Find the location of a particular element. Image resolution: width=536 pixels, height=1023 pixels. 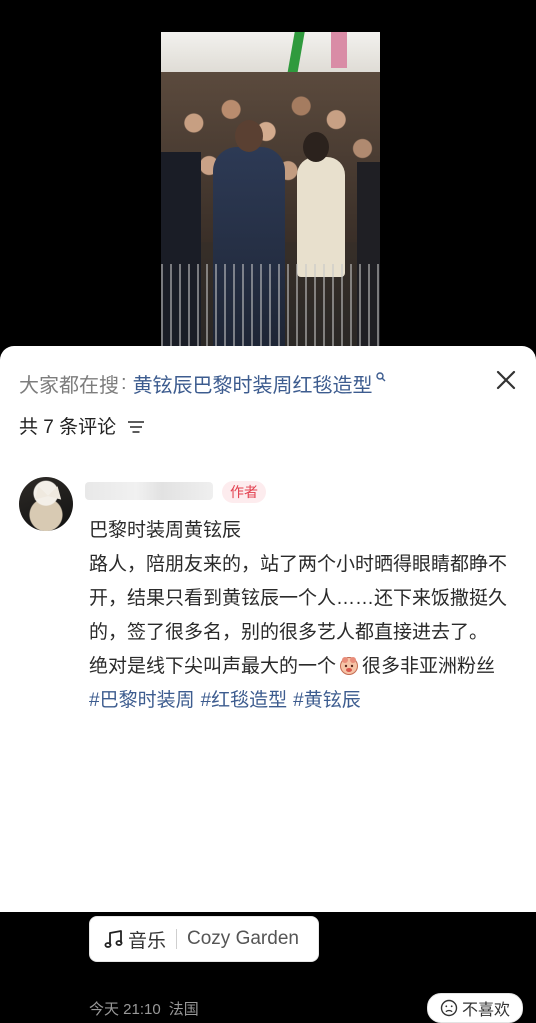

comment-location: 法国 is located at coordinates (183, 1009).